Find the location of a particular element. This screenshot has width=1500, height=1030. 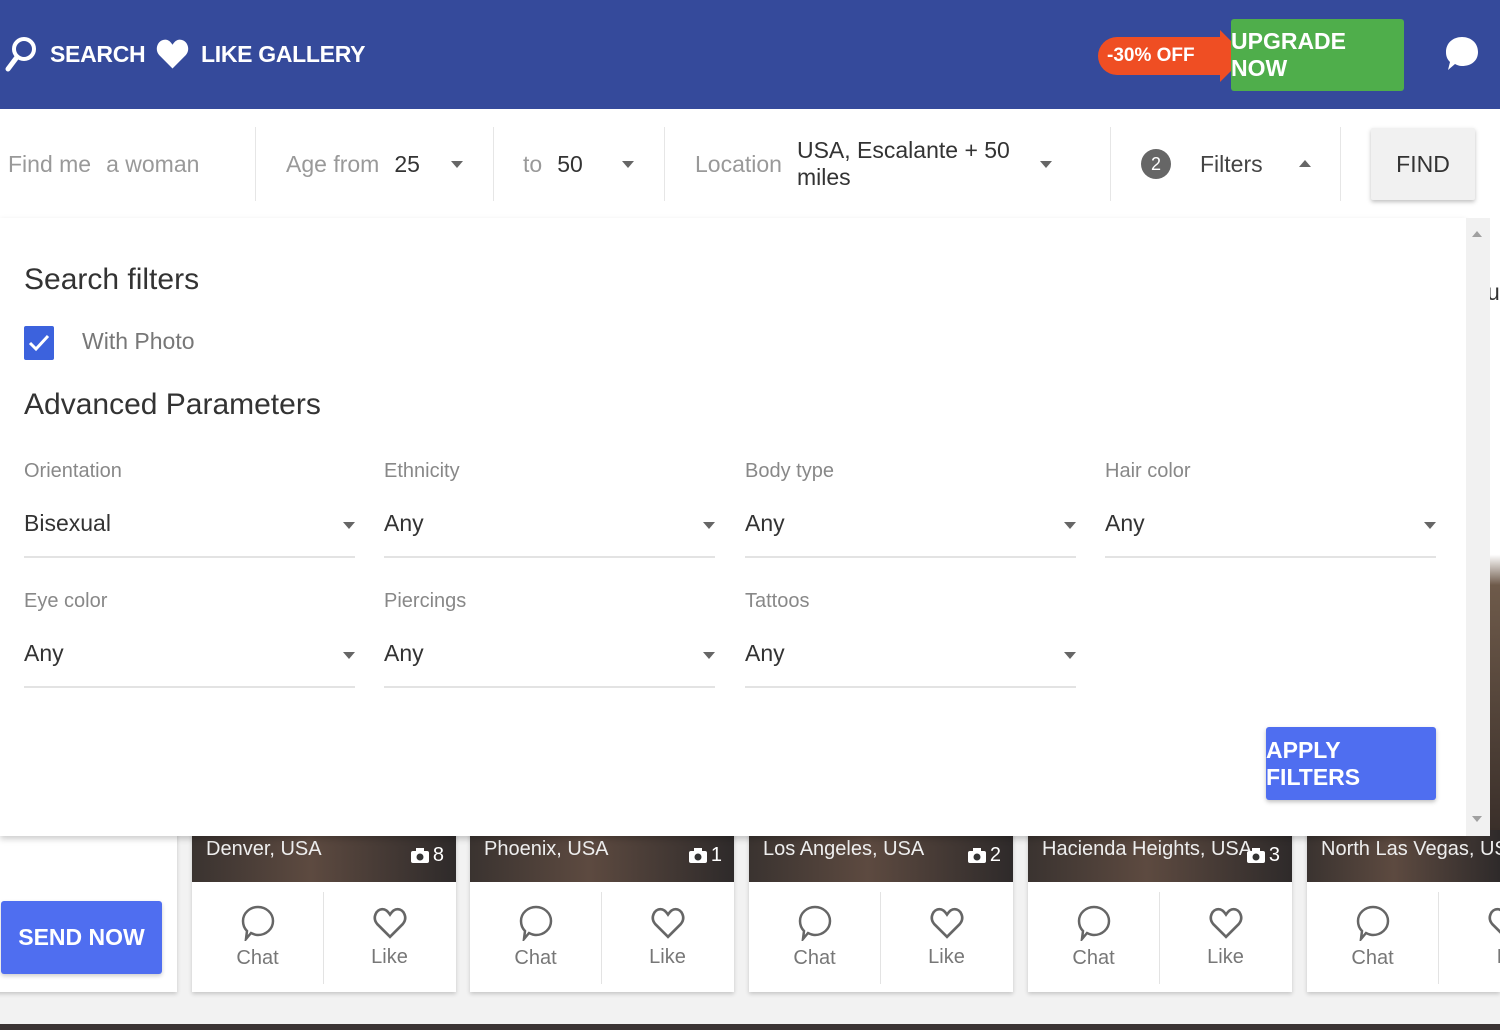

body-type-select: Any is located at coordinates (910, 527).